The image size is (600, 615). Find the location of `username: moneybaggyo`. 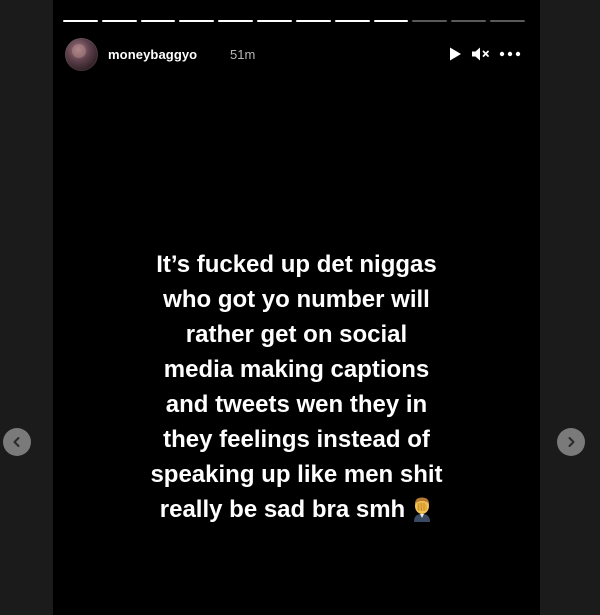

username: moneybaggyo is located at coordinates (152, 54).